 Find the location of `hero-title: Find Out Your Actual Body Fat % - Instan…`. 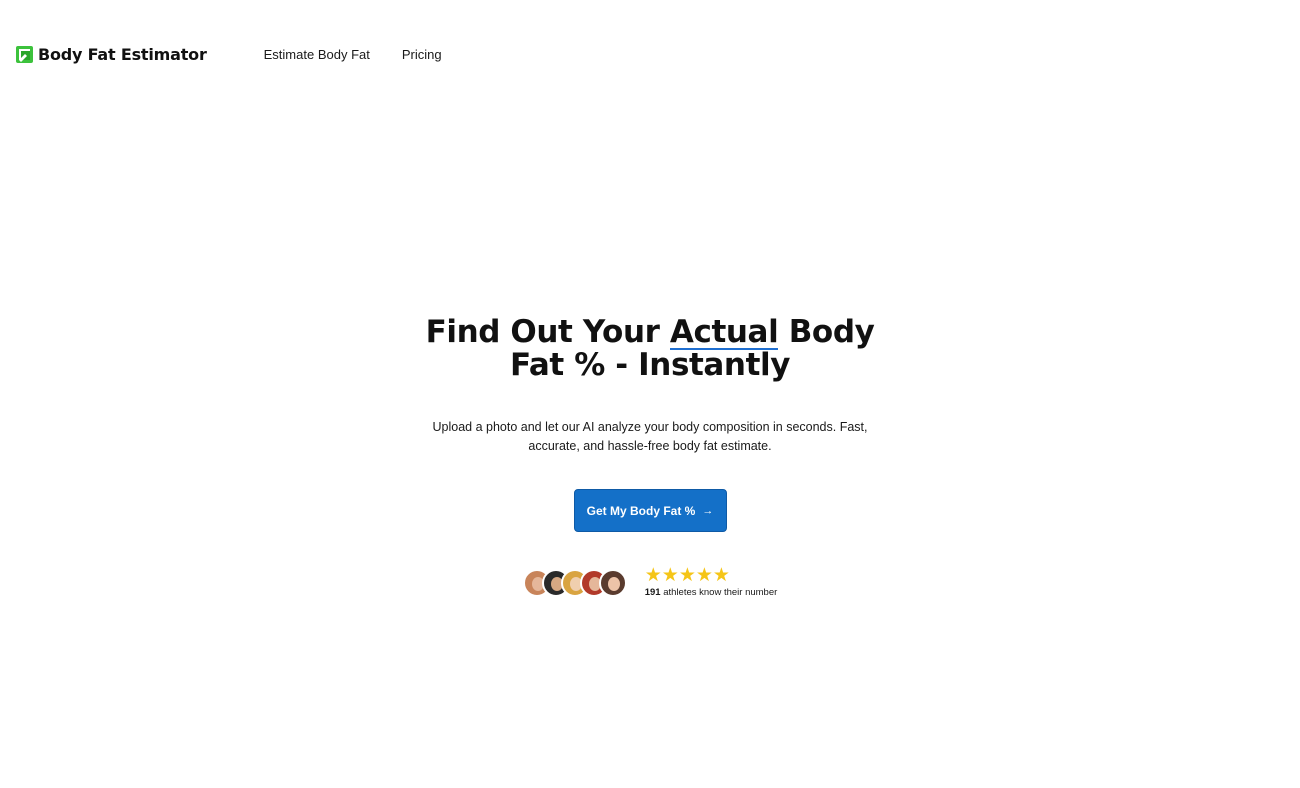

hero-title: Find Out Your Actual Body Fat % - Instan… is located at coordinates (650, 349).